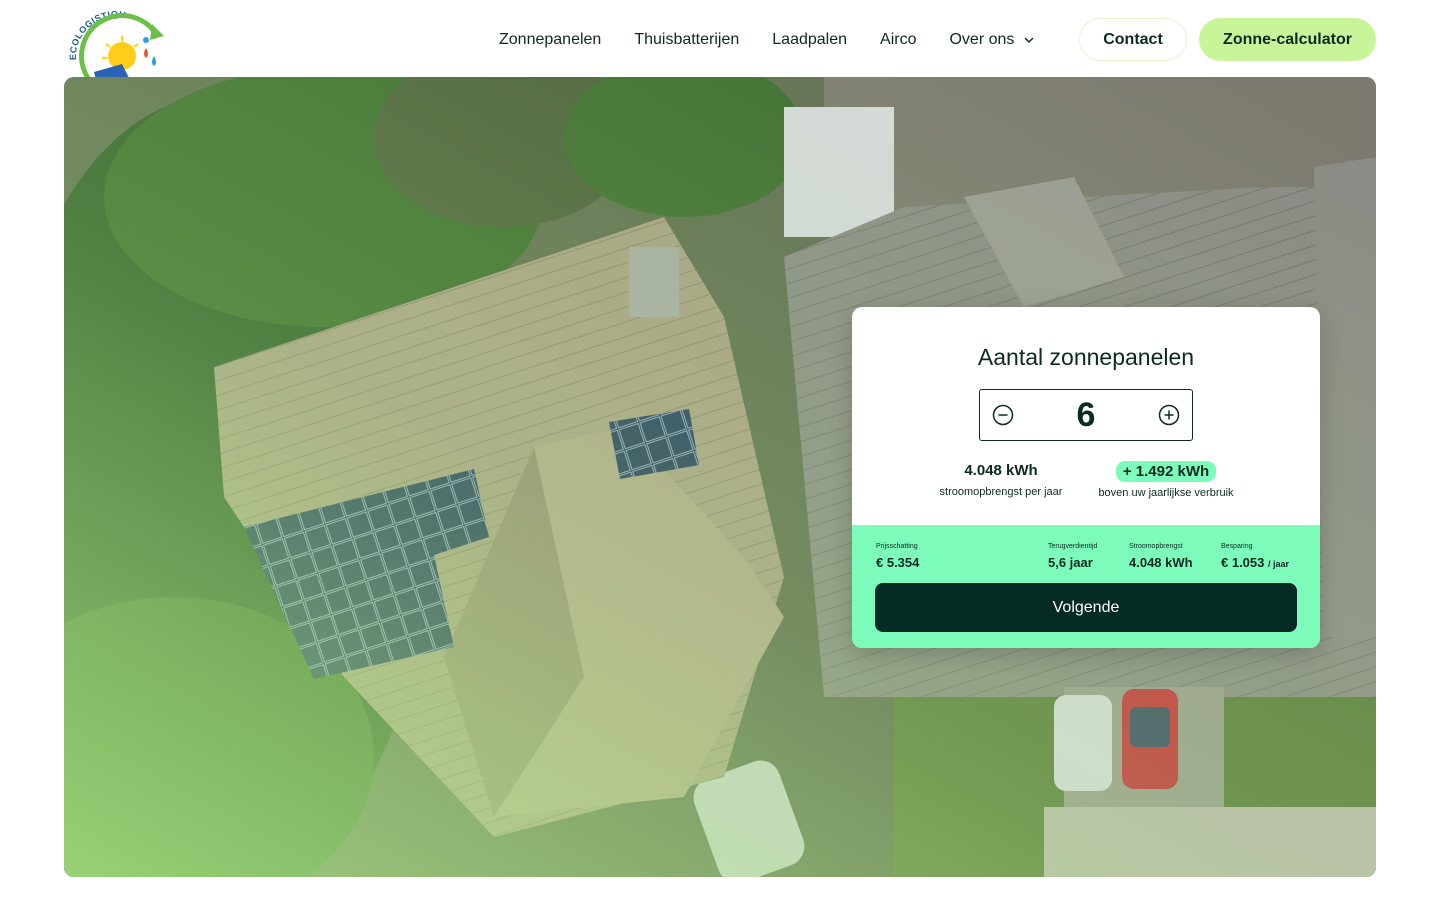 Image resolution: width=1440 pixels, height=914 pixels. What do you see at coordinates (1156, 546) in the screenshot?
I see `metric-label: Stroomopbrengst` at bounding box center [1156, 546].